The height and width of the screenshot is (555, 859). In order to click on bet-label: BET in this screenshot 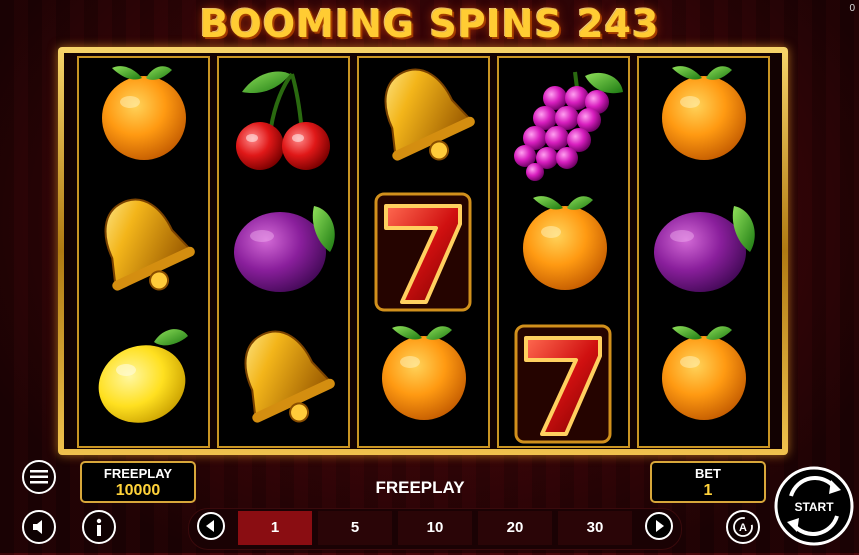, I will do `click(708, 473)`.